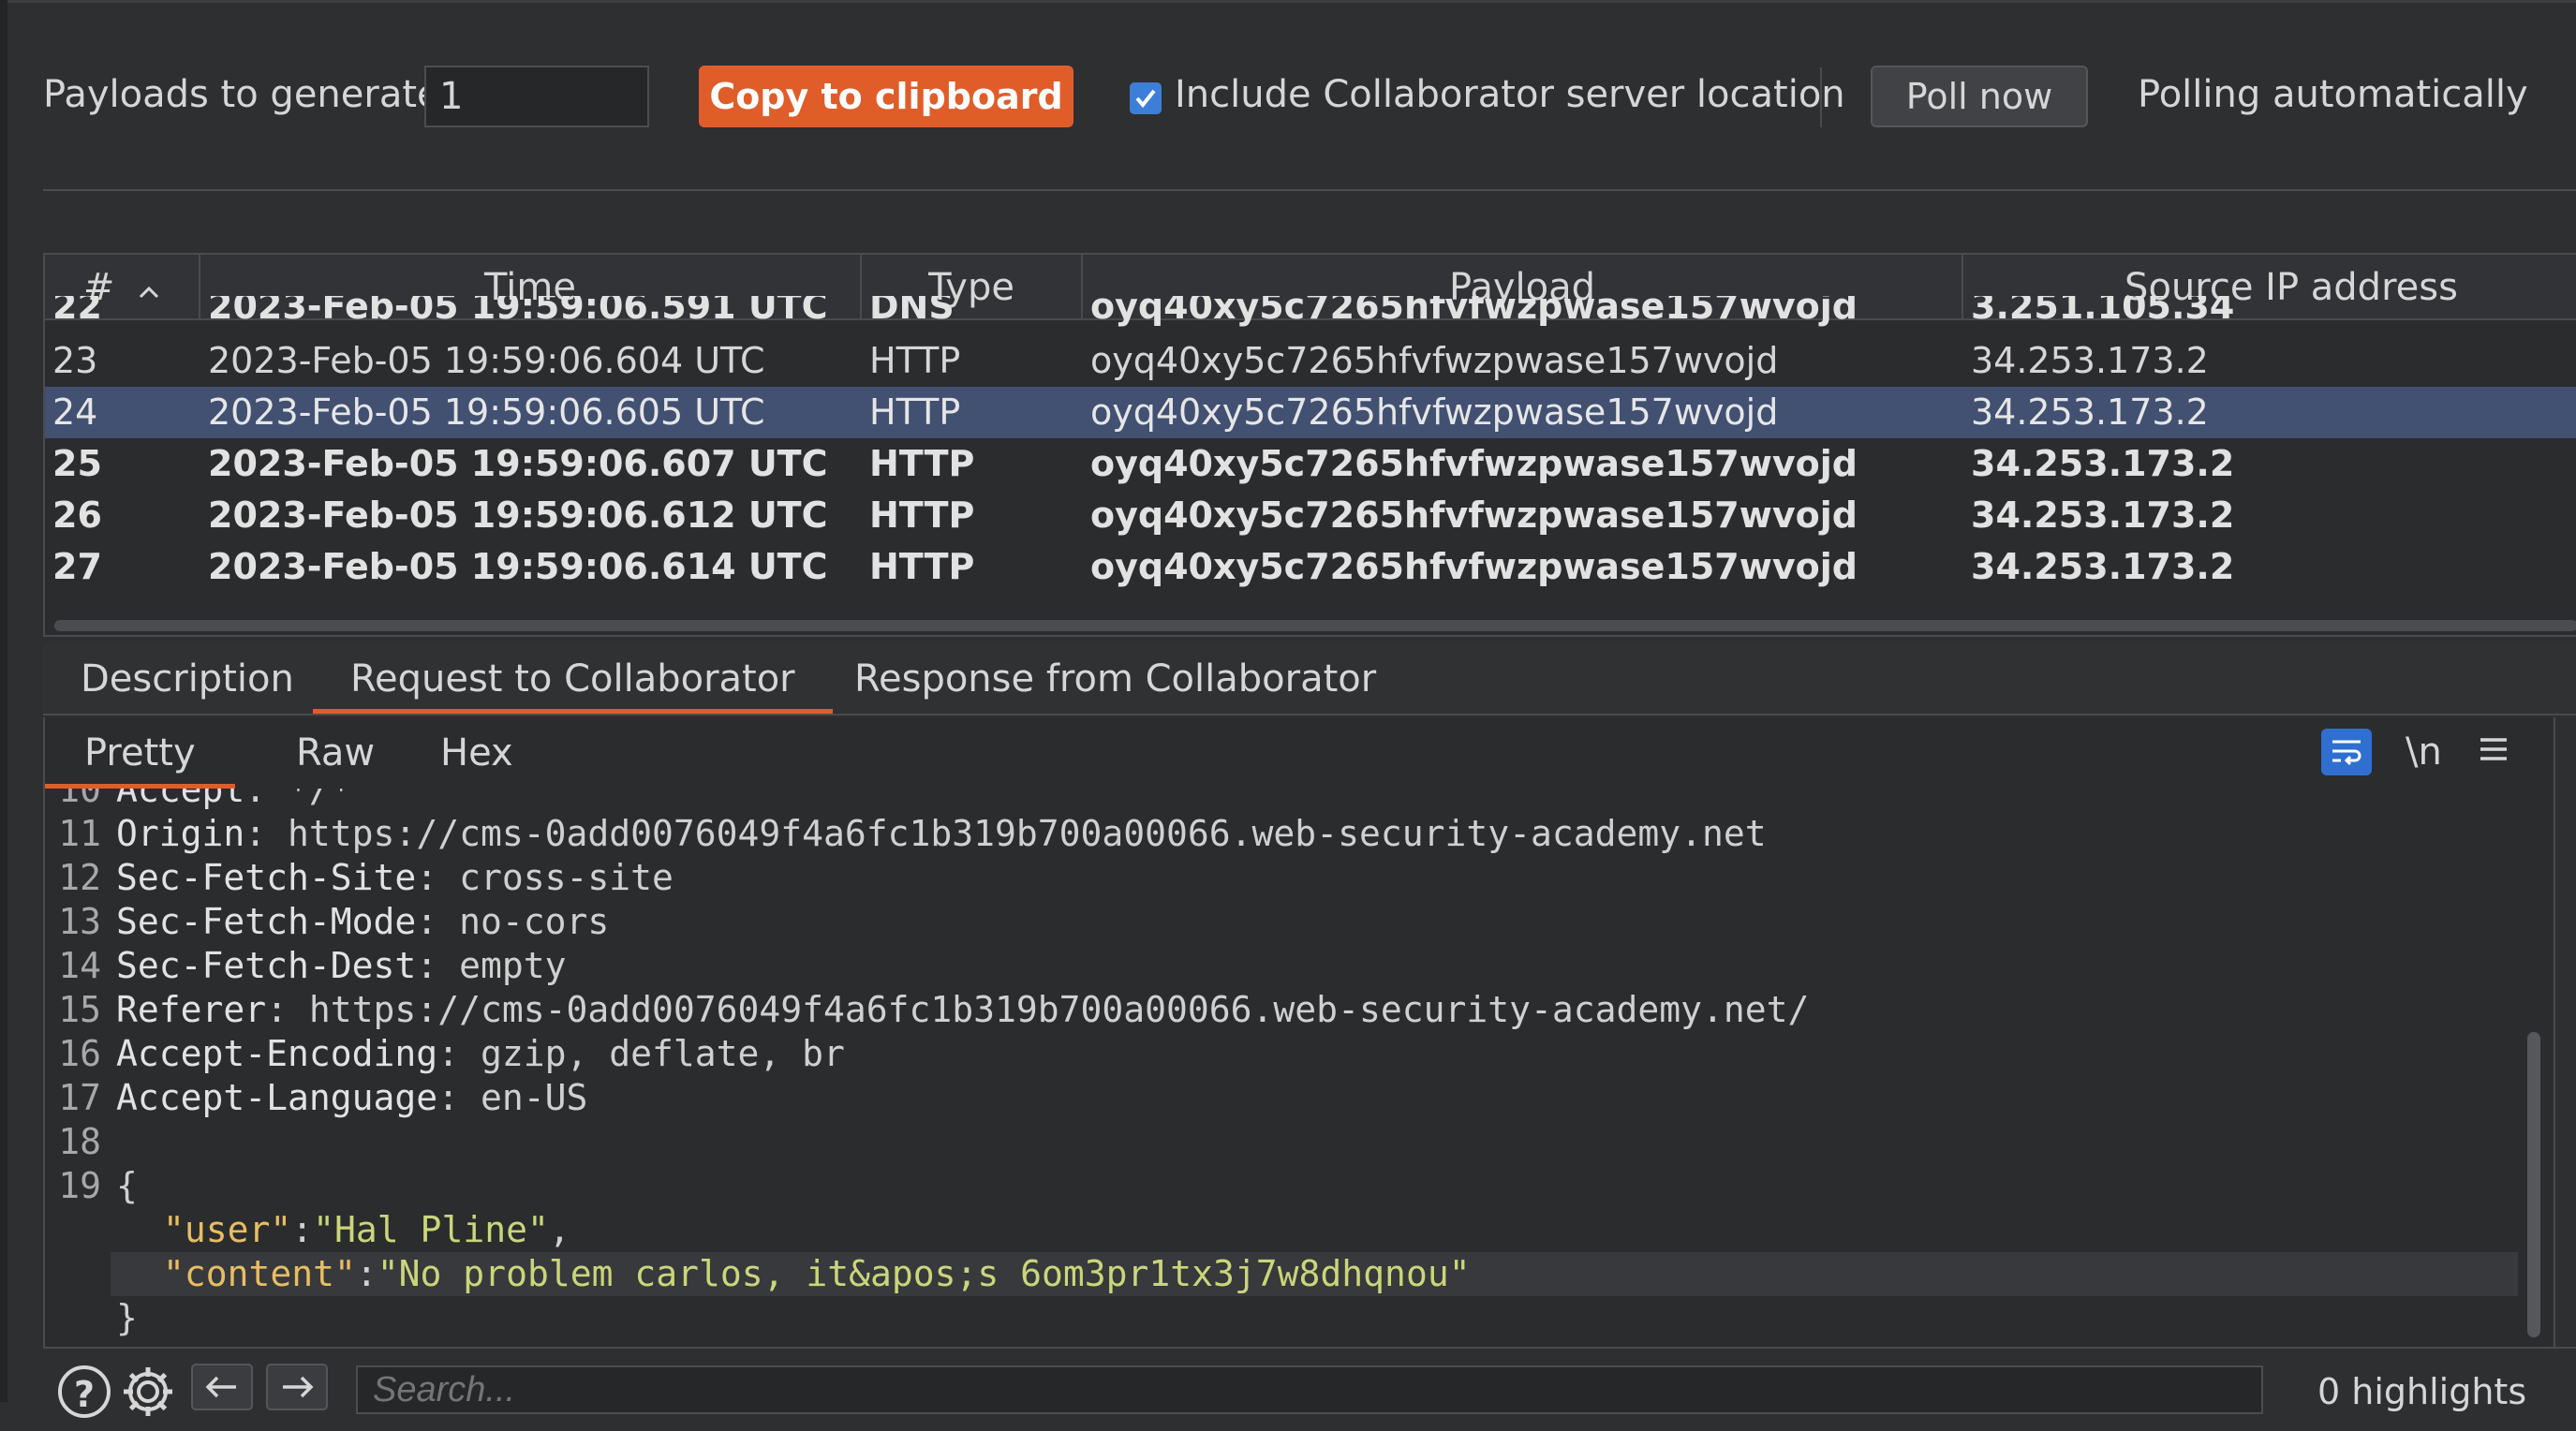 The height and width of the screenshot is (1431, 2576). I want to click on help-icon: ?, so click(85, 1392).